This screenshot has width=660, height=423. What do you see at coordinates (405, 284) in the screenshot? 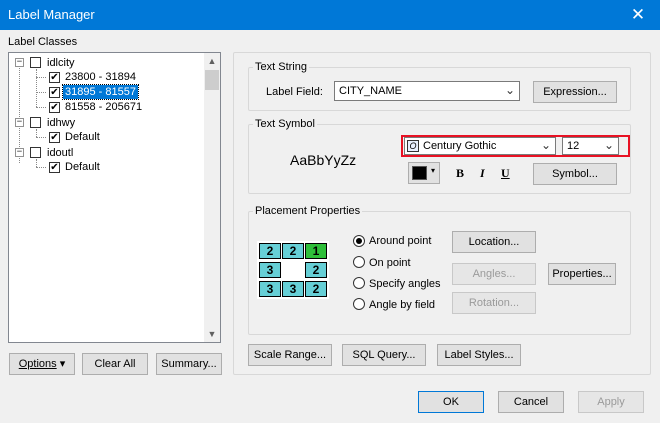
I see `specify-angles-label: Specify angles` at bounding box center [405, 284].